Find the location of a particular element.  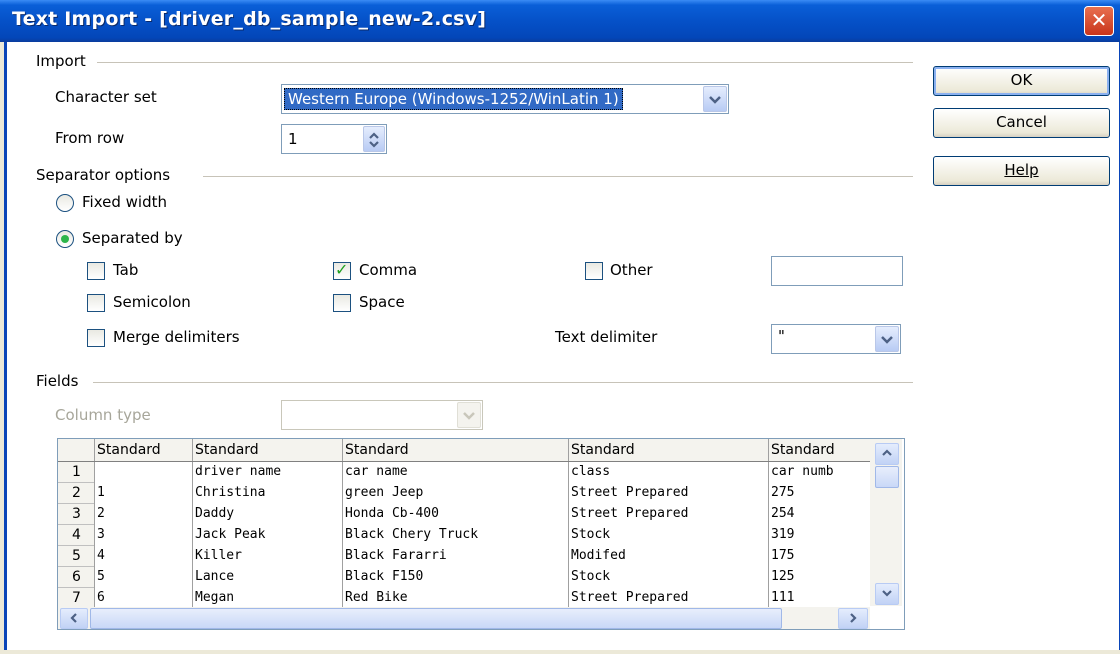

text-delimiter-value: " is located at coordinates (781, 336).